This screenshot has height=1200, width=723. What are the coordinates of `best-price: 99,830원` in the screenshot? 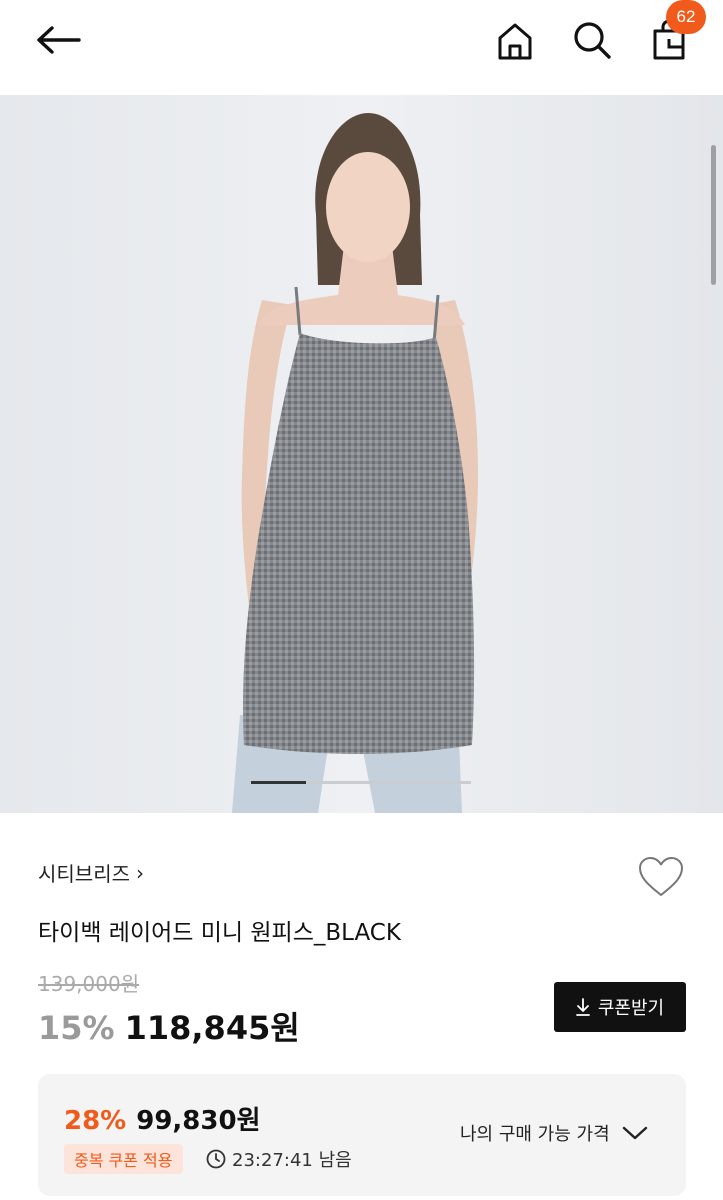 It's located at (198, 1121).